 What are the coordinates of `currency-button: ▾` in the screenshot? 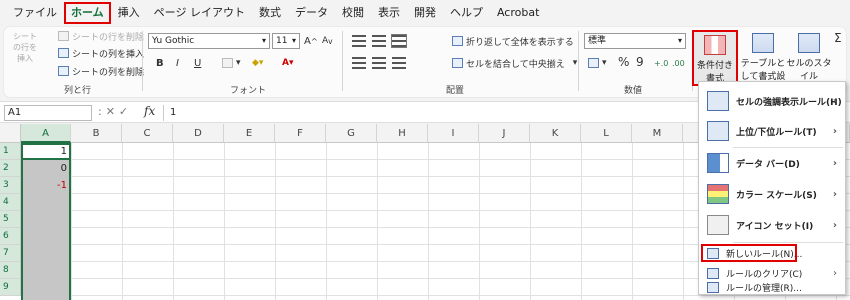 It's located at (597, 63).